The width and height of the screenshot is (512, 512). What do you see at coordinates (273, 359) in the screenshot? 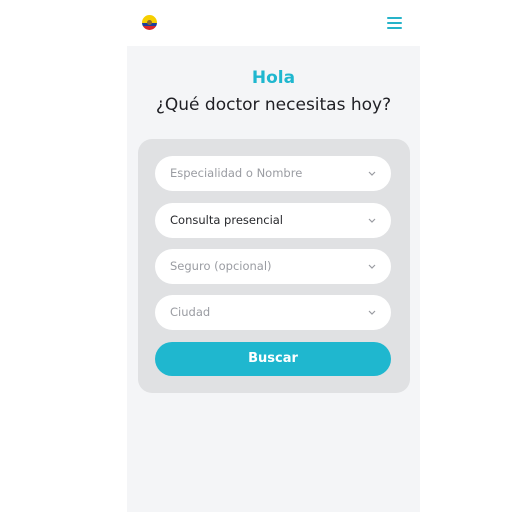
I see `search-button: Buscar` at bounding box center [273, 359].